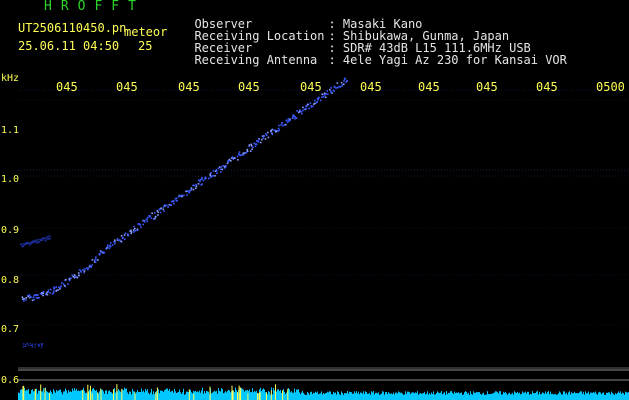 The height and width of the screenshot is (400, 629). What do you see at coordinates (10, 78) in the screenshot?
I see `y-unit-label: kHz` at bounding box center [10, 78].